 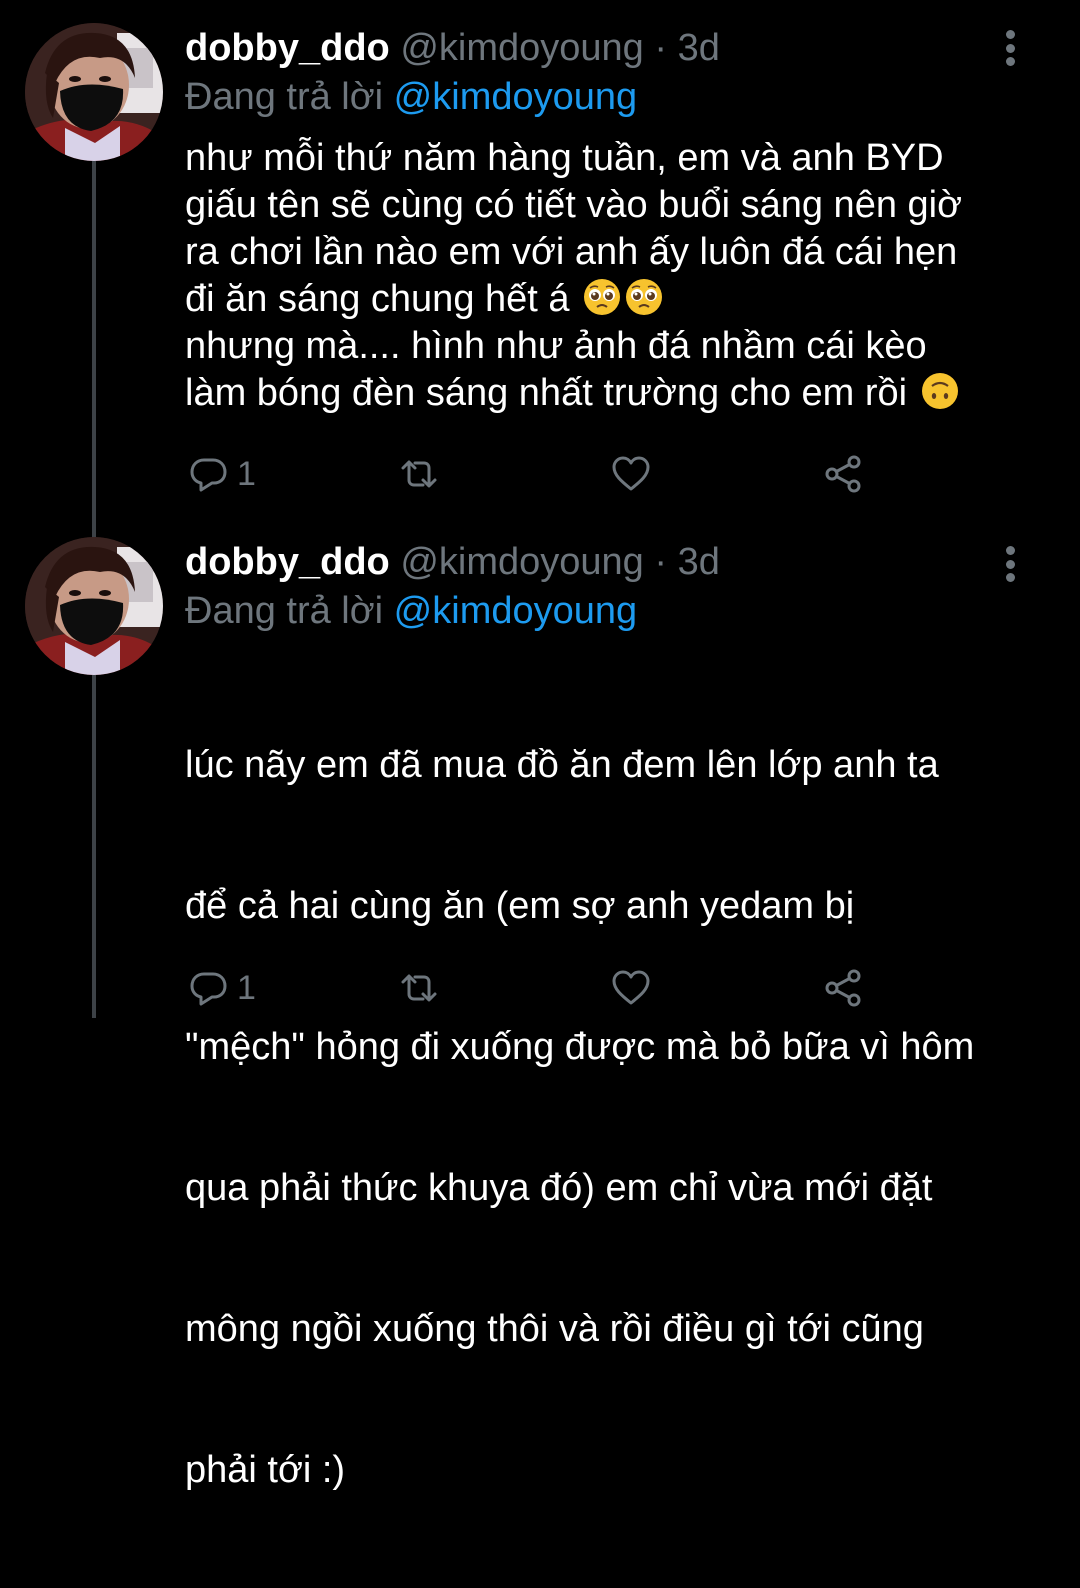 I want to click on tweet-text-line: để cả hai cùng ăn (em sợ anh yedam bị, so click(x=520, y=906).